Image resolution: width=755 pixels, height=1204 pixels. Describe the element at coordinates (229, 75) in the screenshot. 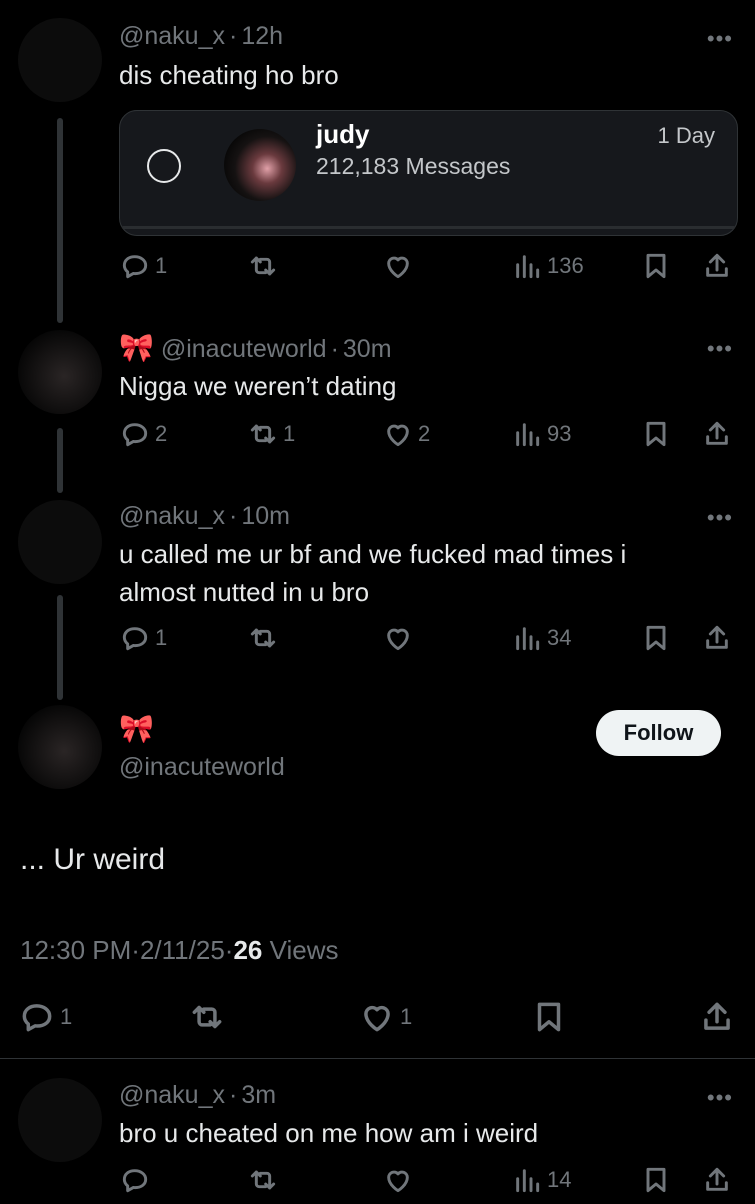

I see `post-text: dis cheating ho bro` at that location.